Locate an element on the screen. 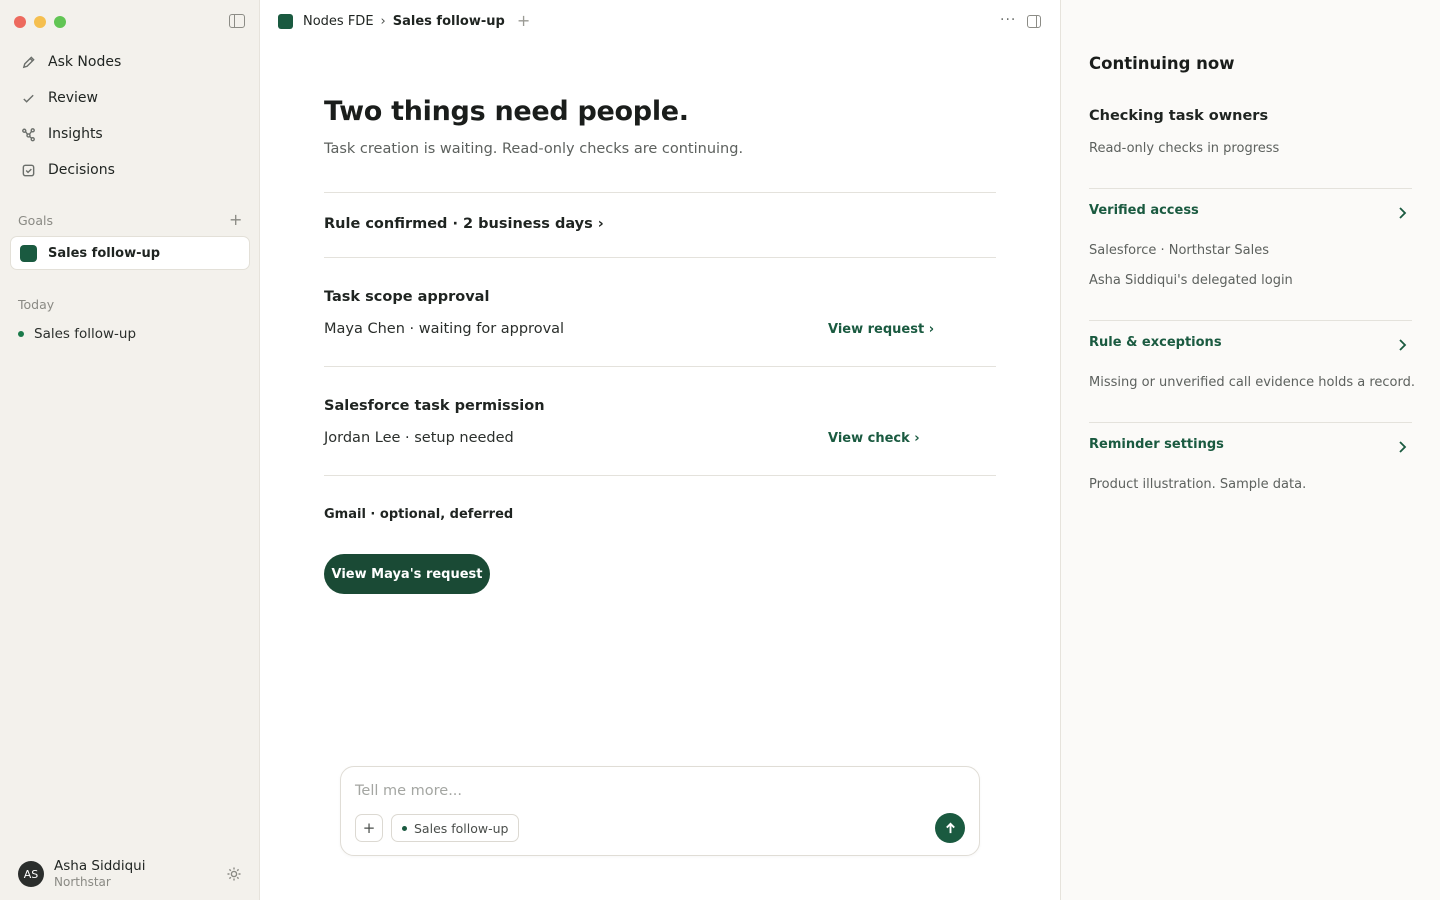  message-composer: Tell me more... + Sales follow-up is located at coordinates (660, 811).